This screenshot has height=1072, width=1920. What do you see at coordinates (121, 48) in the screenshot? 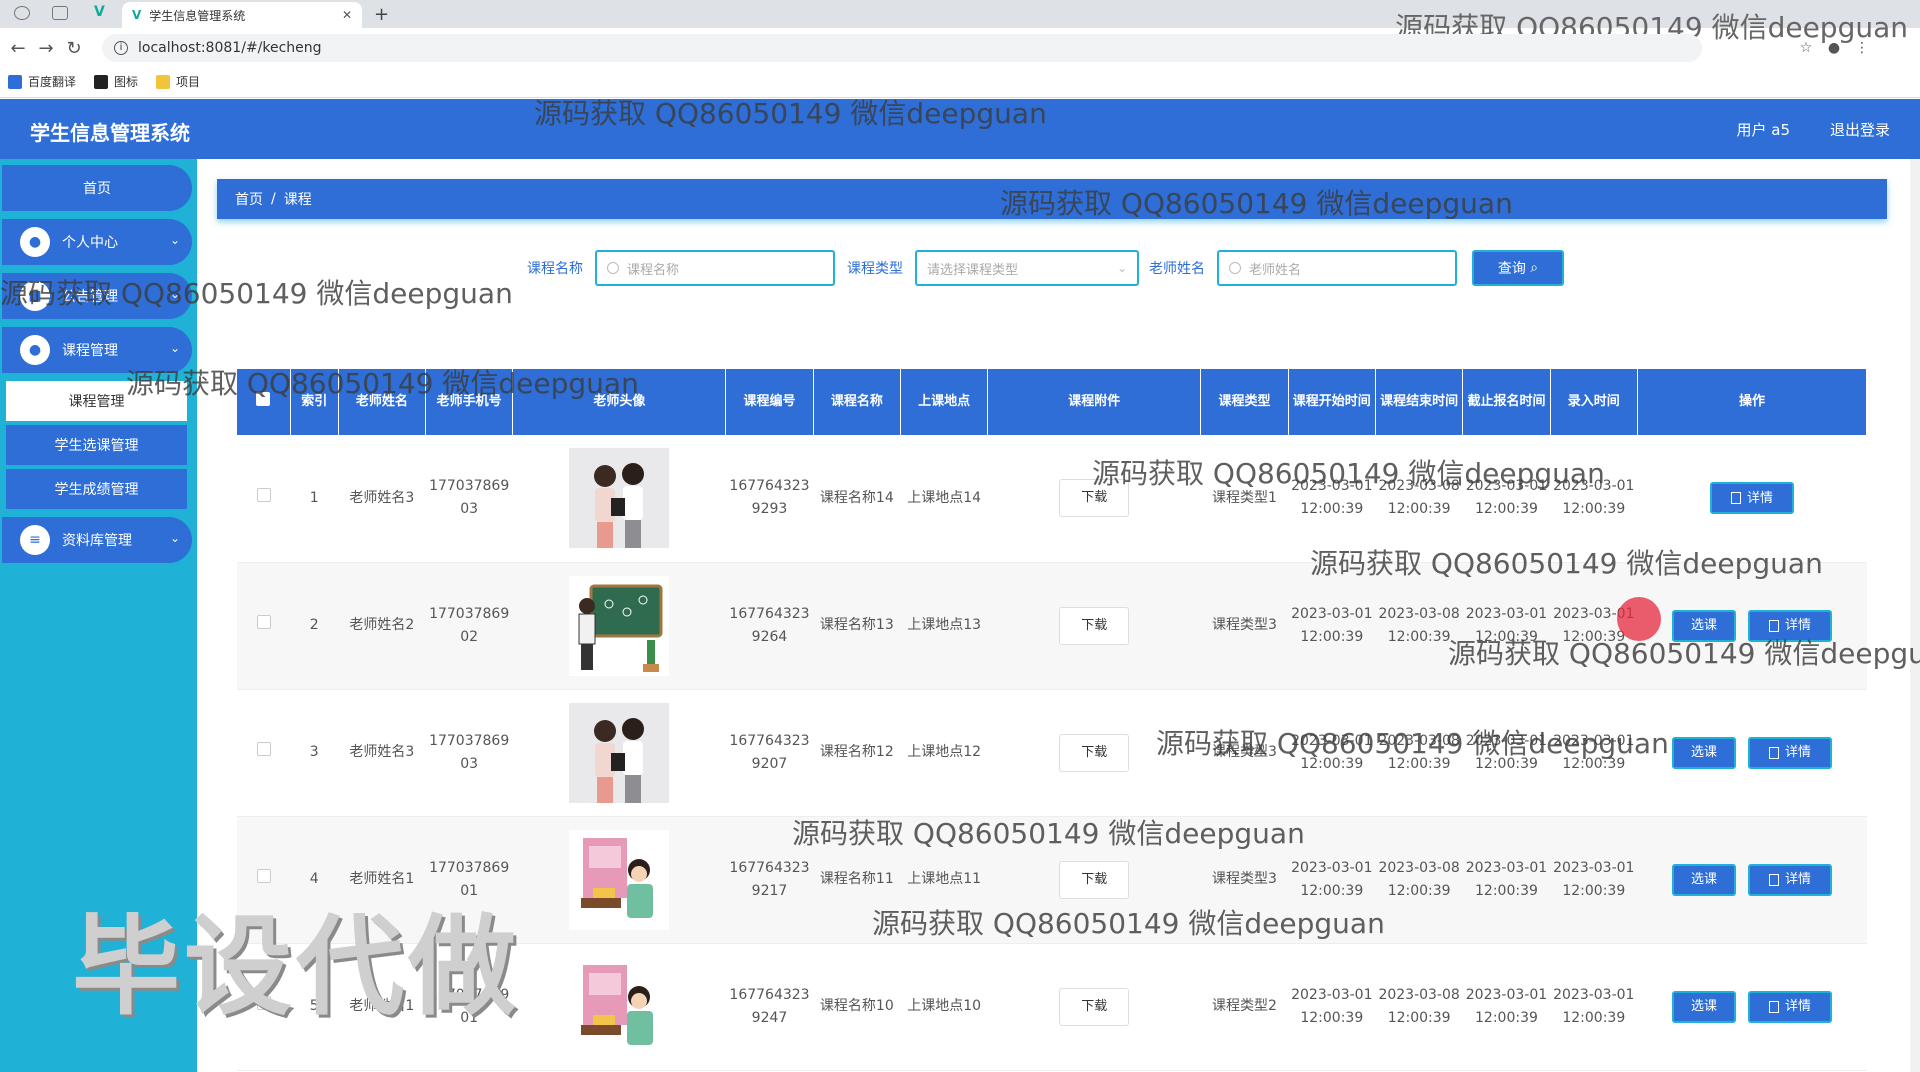
I see `site-info-icon: i` at bounding box center [121, 48].